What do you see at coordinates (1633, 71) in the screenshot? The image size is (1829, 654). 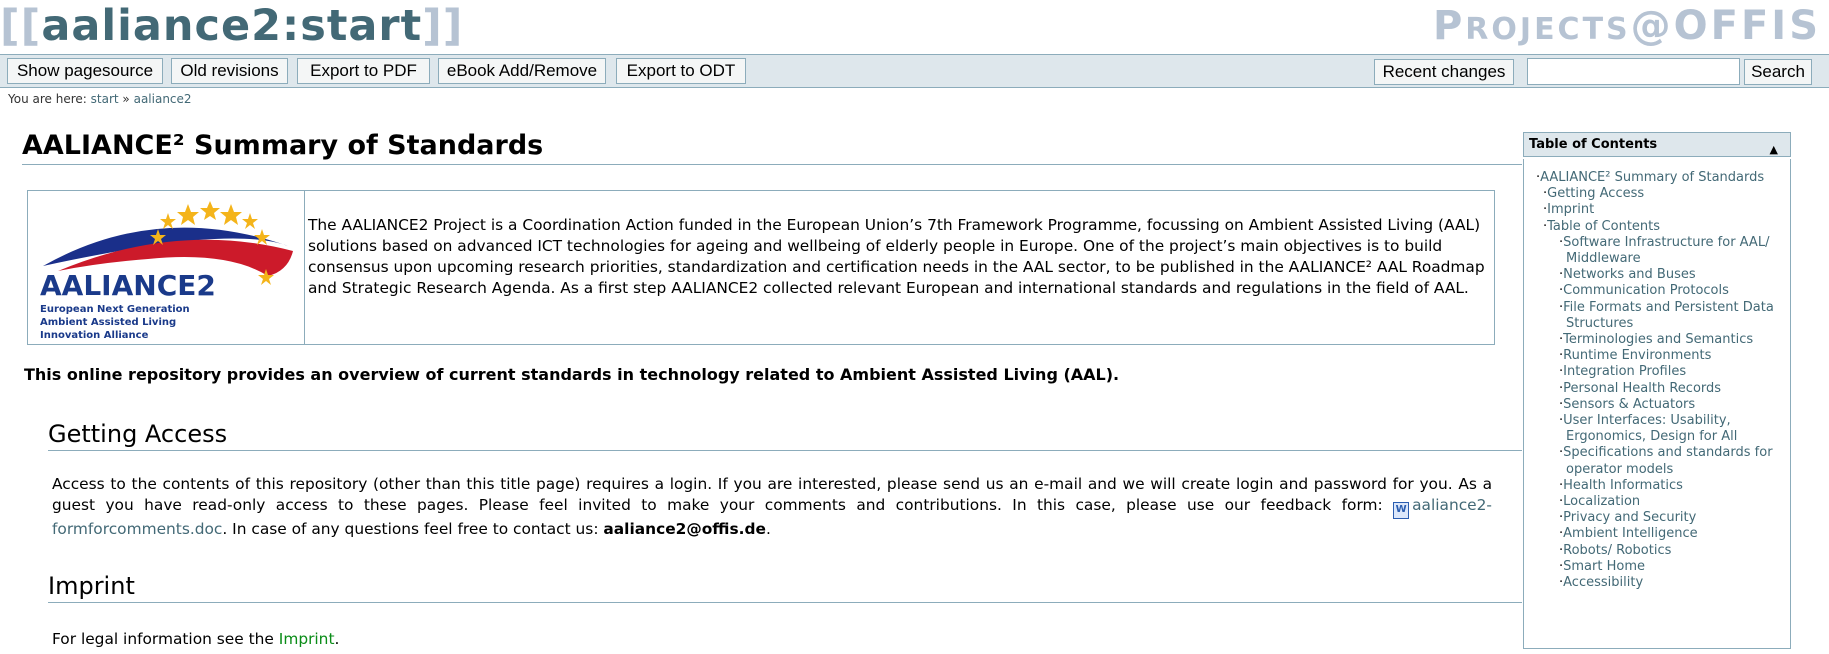 I see `search-input` at bounding box center [1633, 71].